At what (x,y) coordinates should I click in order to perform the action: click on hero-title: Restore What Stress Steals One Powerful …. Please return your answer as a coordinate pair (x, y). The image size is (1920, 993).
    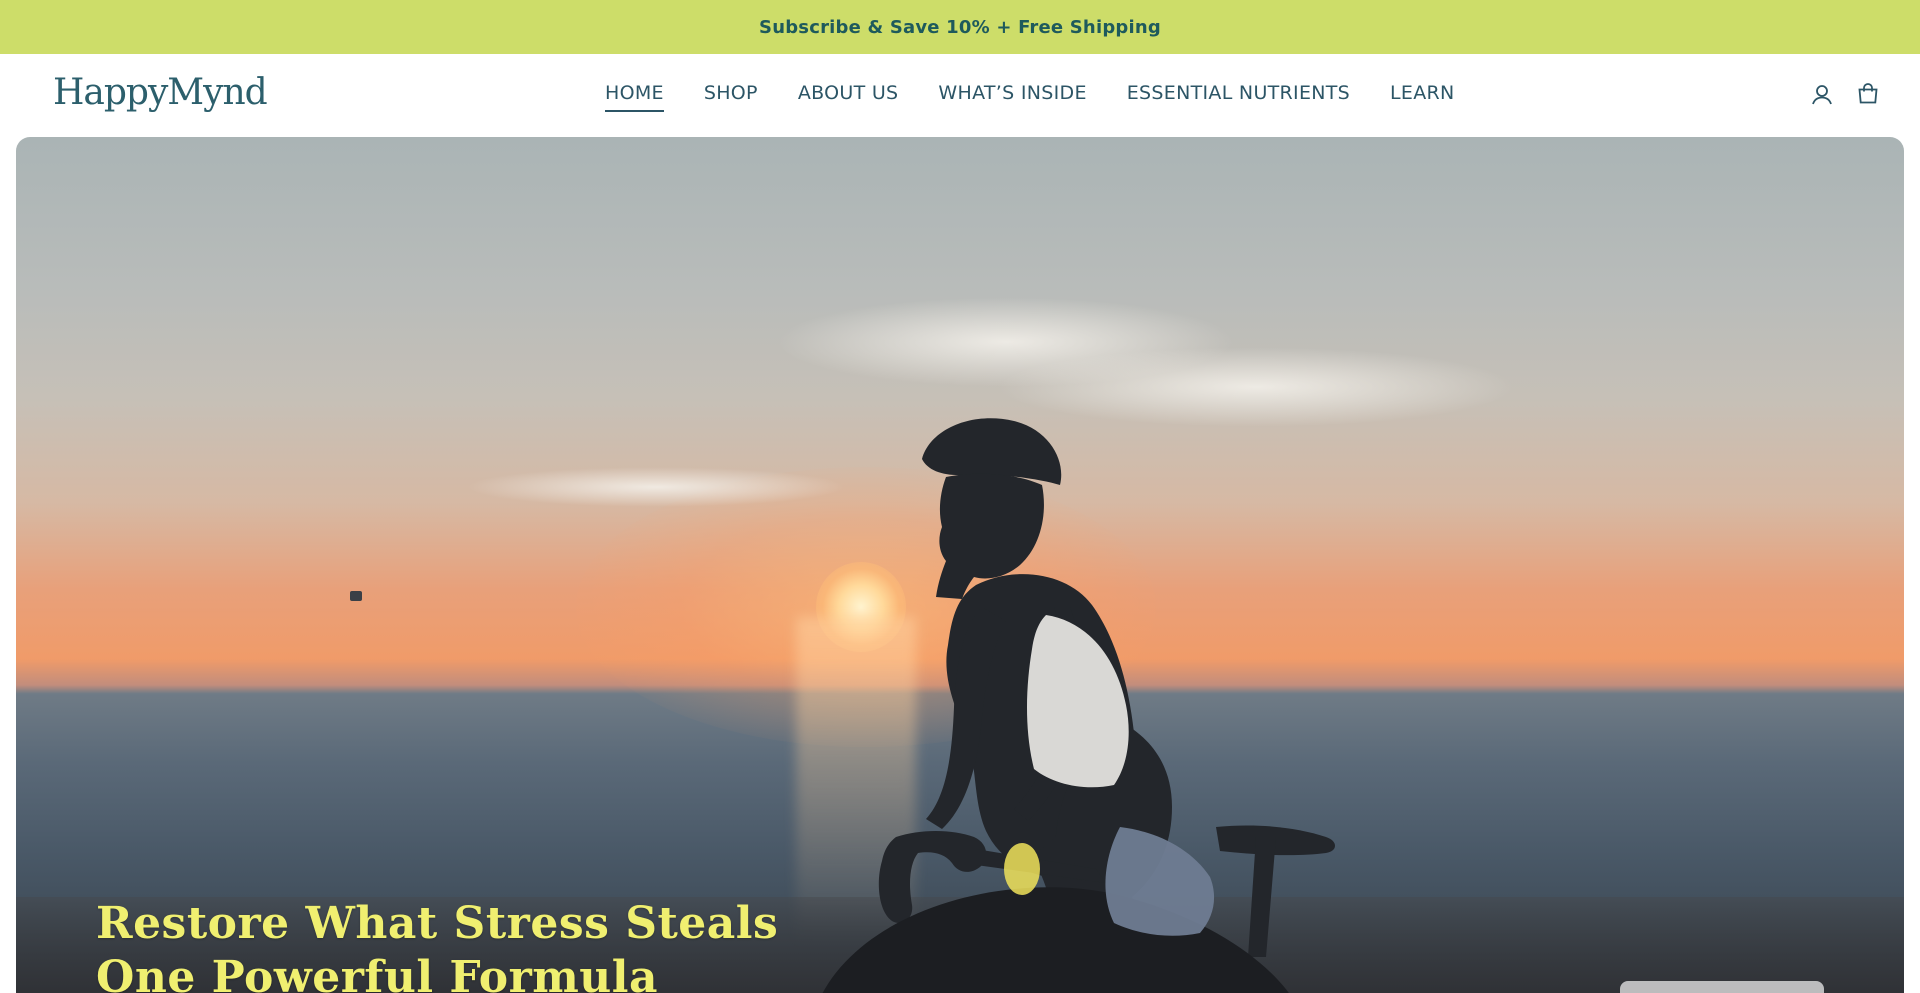
    Looking at the image, I should click on (437, 945).